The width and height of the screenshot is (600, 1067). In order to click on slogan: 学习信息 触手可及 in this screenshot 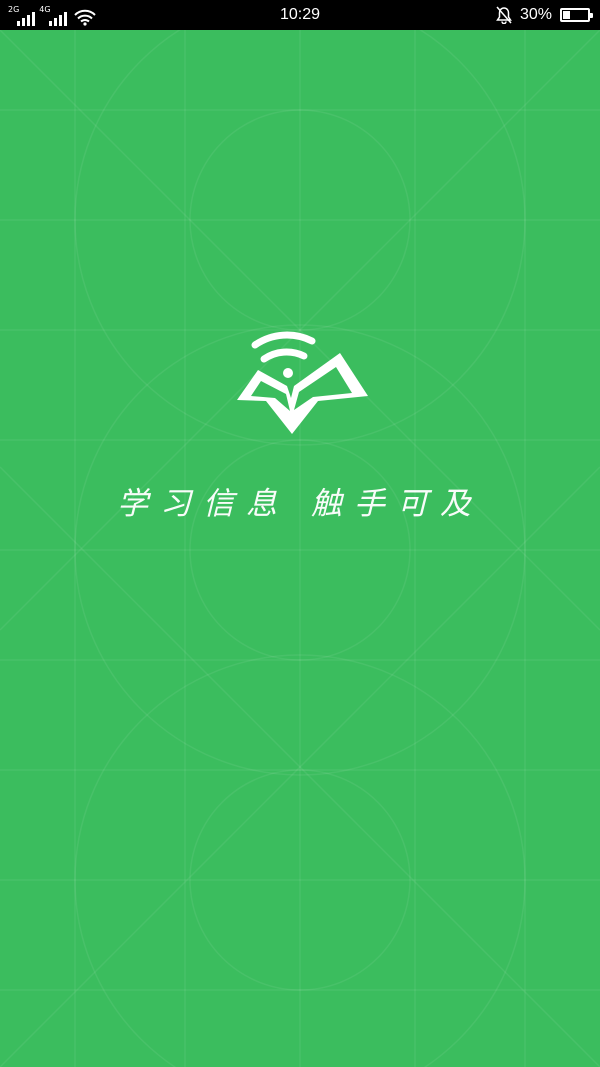, I will do `click(300, 504)`.